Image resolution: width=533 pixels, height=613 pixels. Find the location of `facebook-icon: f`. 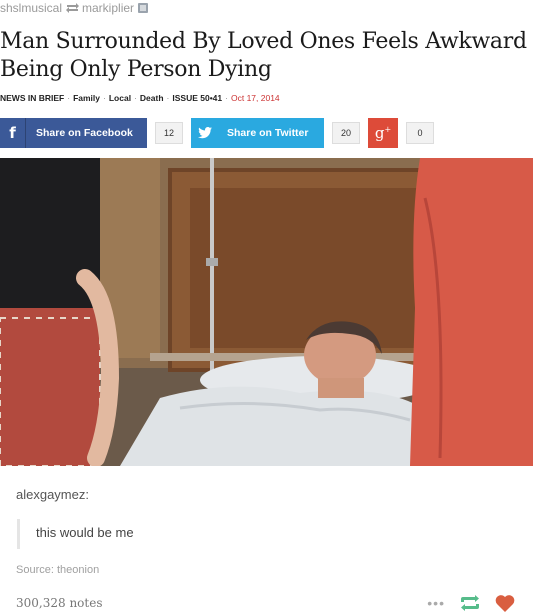

facebook-icon: f is located at coordinates (13, 133).